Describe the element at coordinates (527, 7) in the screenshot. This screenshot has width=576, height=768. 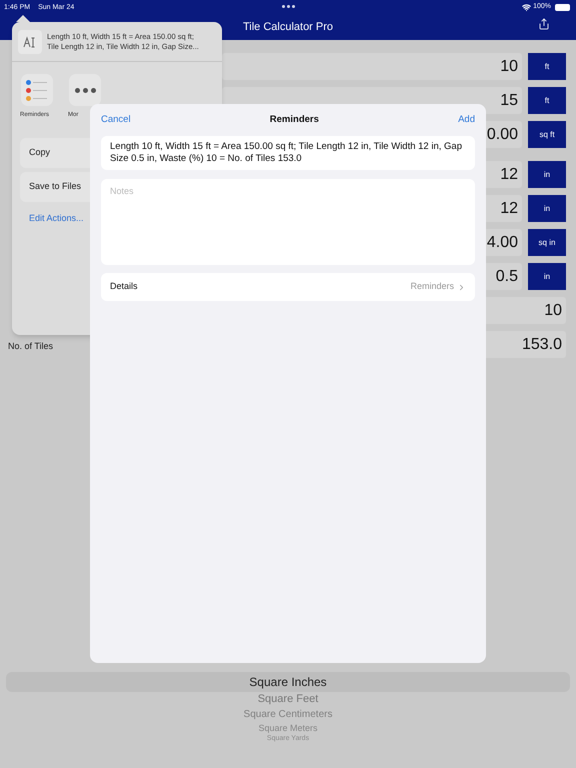
I see `wifi-icon` at that location.